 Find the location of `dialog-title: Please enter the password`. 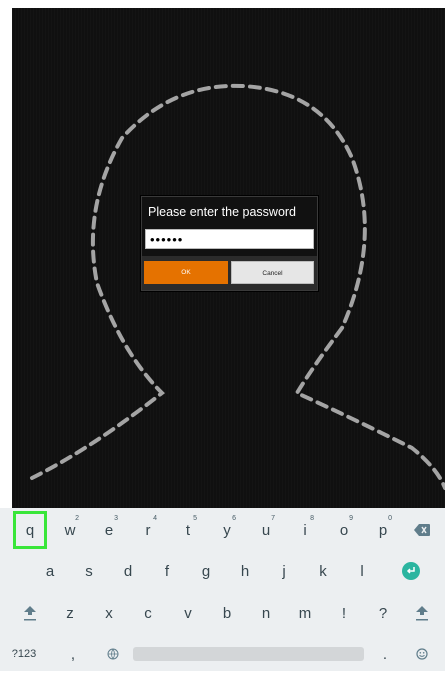

dialog-title: Please enter the password is located at coordinates (222, 212).